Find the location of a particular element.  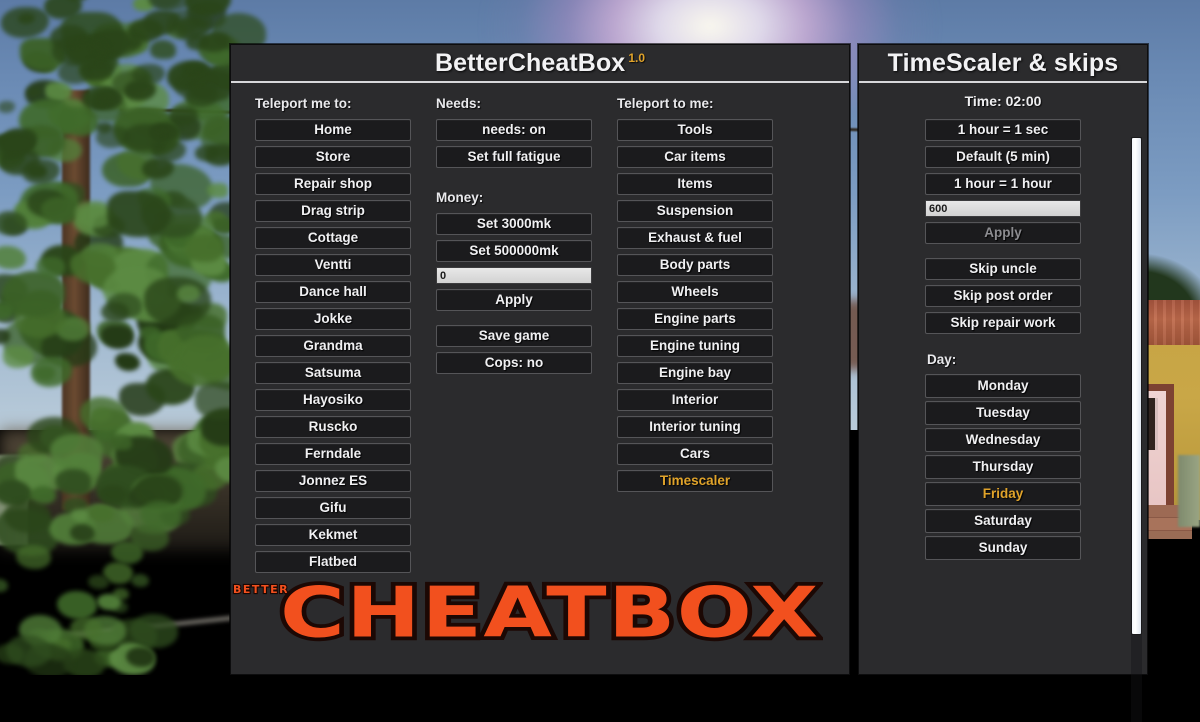

time-titlebar: TimeScaler & skips is located at coordinates (1003, 64).